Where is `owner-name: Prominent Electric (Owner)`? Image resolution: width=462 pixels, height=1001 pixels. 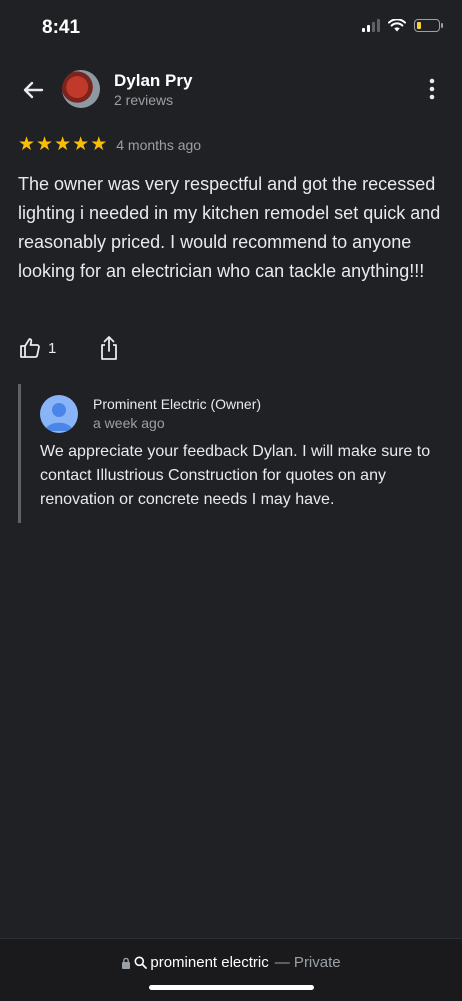 owner-name: Prominent Electric (Owner) is located at coordinates (177, 404).